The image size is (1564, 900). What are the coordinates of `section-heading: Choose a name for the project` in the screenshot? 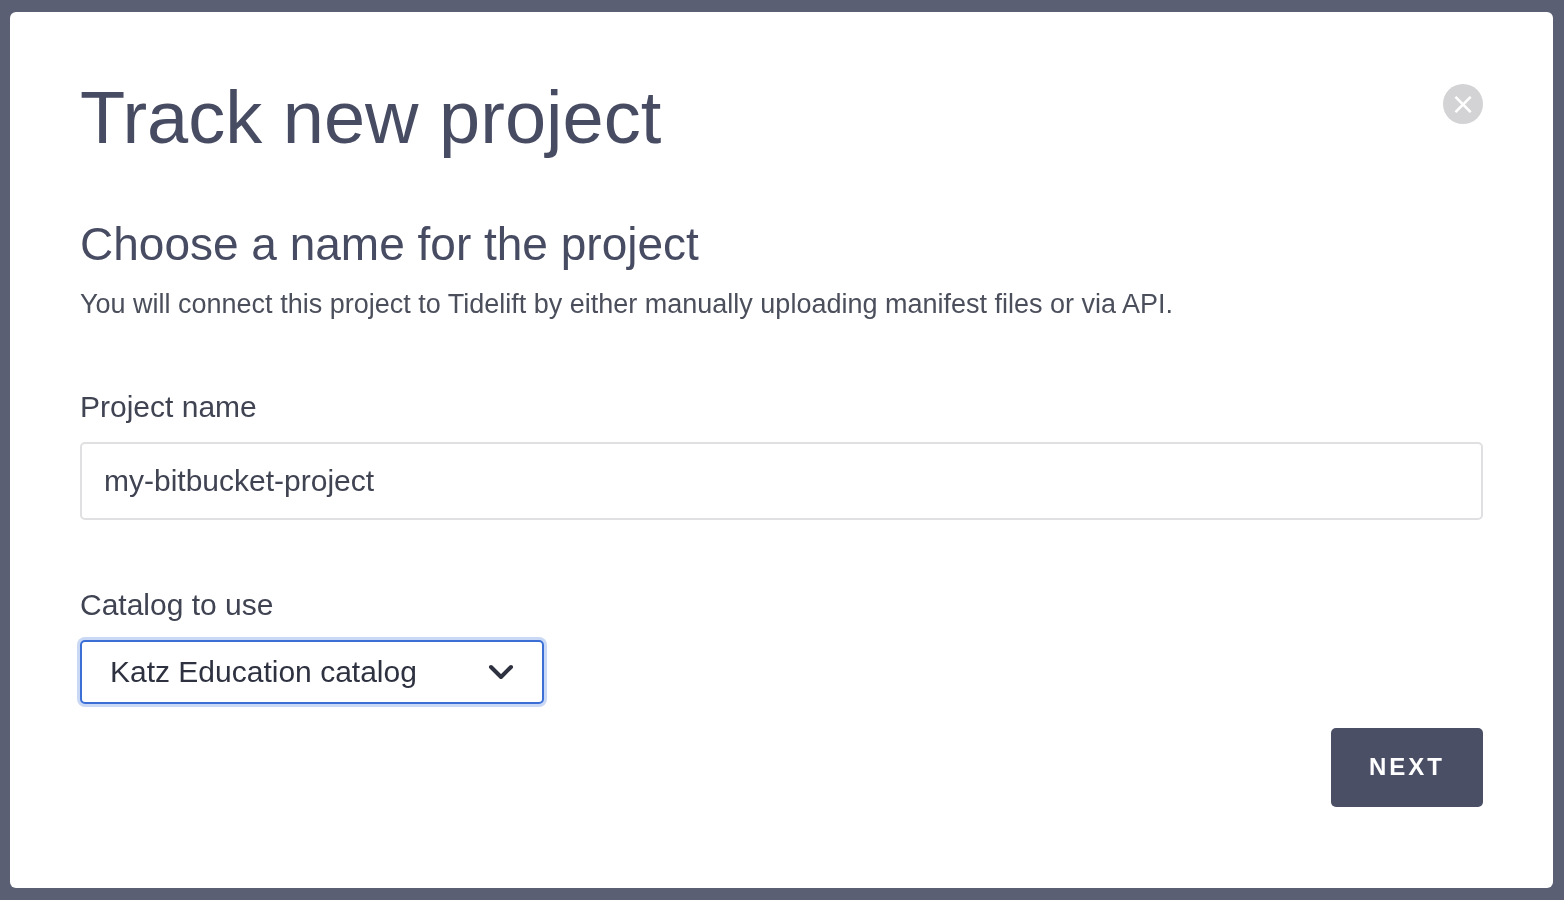 It's located at (390, 243).